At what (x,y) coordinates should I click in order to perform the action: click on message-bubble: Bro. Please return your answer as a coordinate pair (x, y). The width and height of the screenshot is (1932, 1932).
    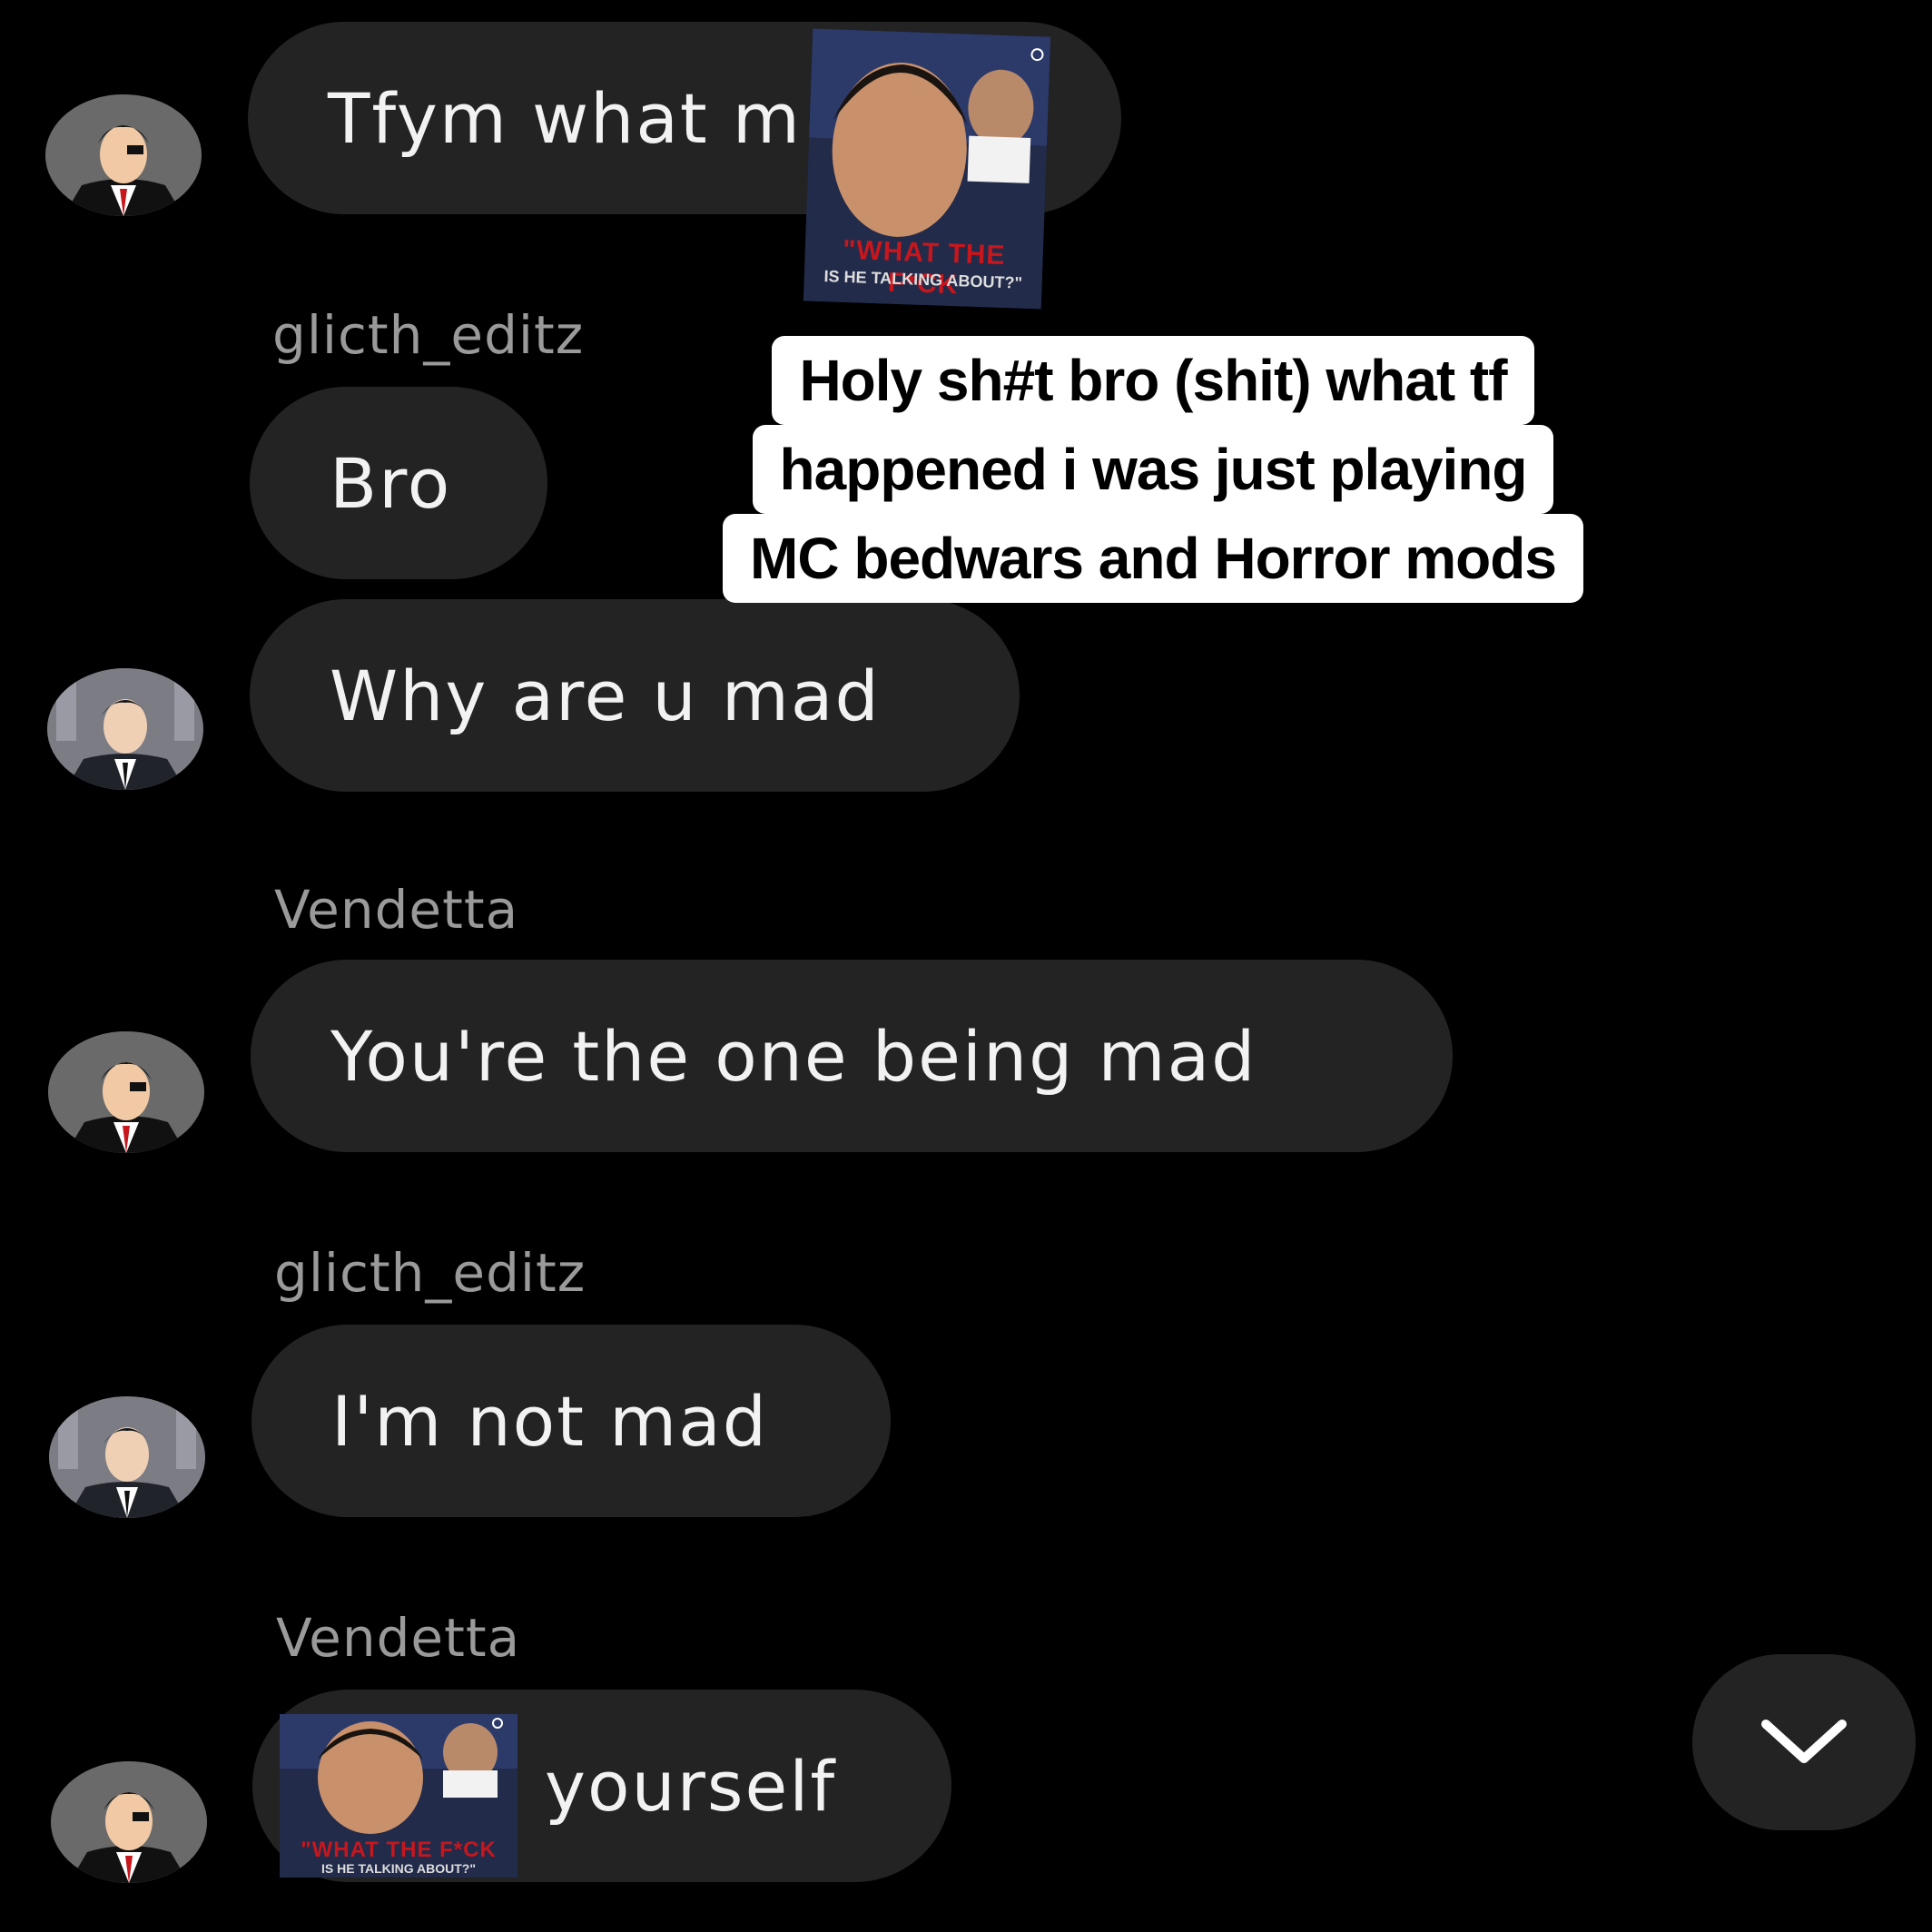
    Looking at the image, I should click on (398, 483).